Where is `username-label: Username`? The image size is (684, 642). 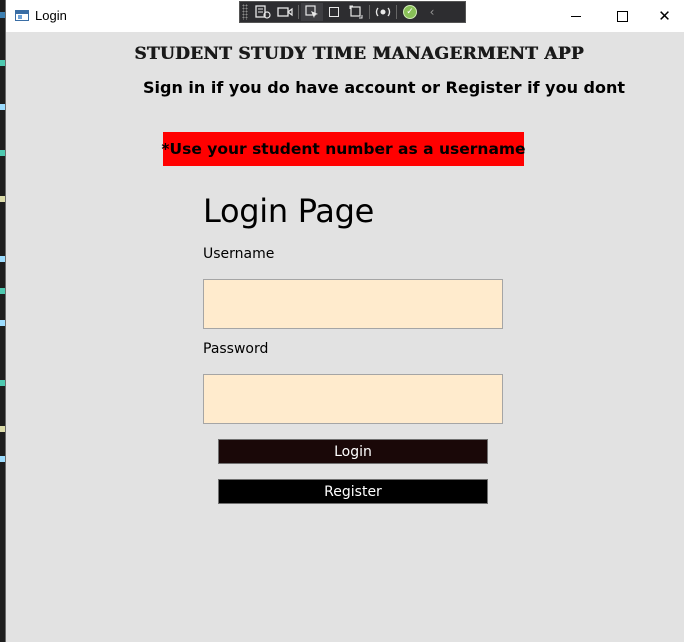
username-label: Username is located at coordinates (239, 254).